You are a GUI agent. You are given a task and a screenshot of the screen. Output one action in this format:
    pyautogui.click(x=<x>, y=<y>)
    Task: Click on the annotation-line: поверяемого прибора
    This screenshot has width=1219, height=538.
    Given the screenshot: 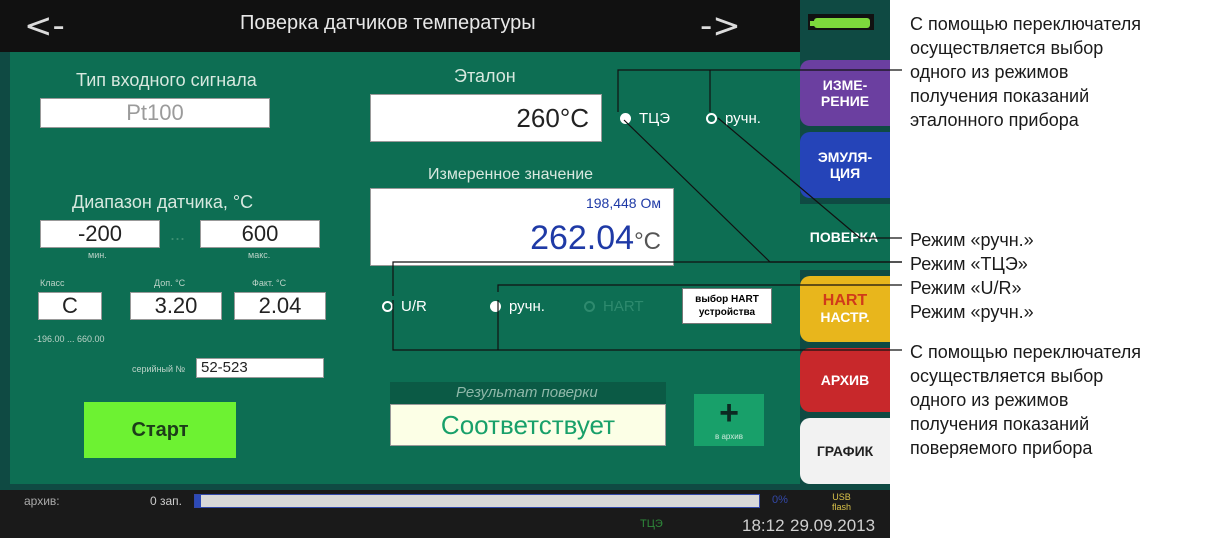 What is the action you would take?
    pyautogui.click(x=1001, y=448)
    